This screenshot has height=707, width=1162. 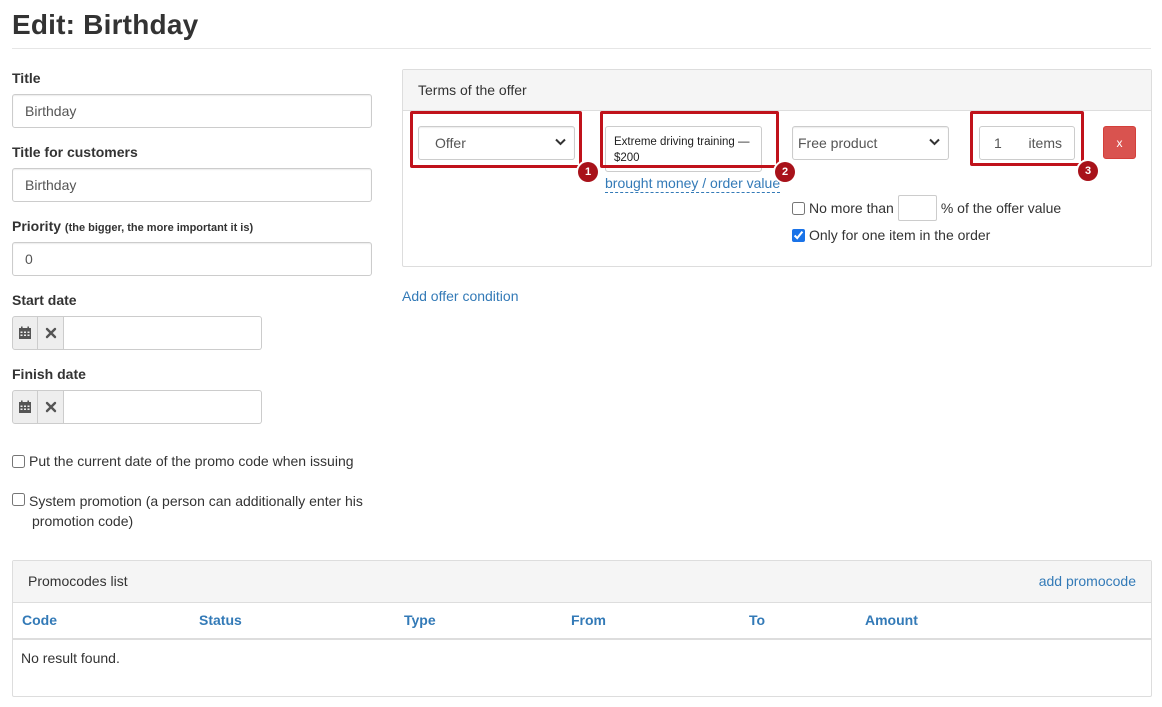 I want to click on reward-select: Free product, so click(x=870, y=143).